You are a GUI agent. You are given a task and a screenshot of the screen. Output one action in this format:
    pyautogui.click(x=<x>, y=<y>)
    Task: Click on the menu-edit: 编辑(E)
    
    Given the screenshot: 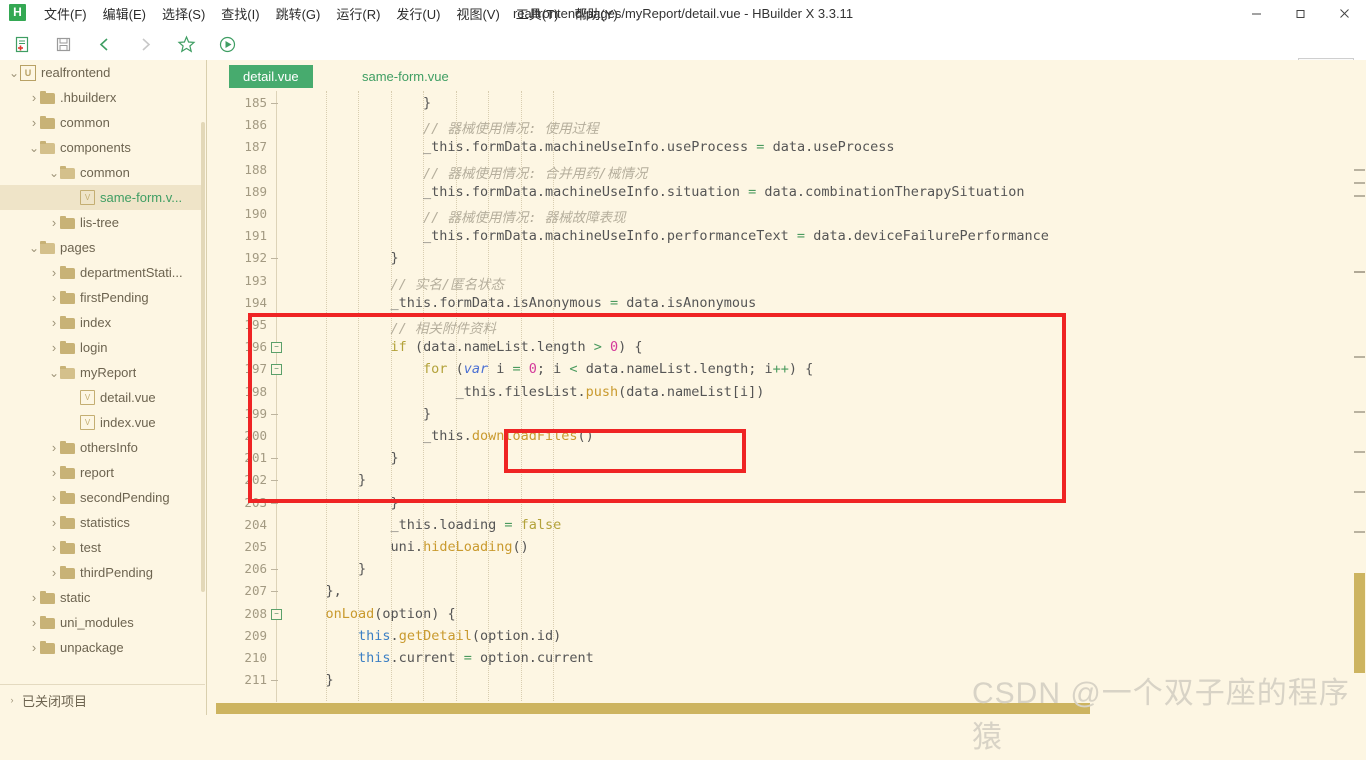 What is the action you would take?
    pyautogui.click(x=124, y=13)
    